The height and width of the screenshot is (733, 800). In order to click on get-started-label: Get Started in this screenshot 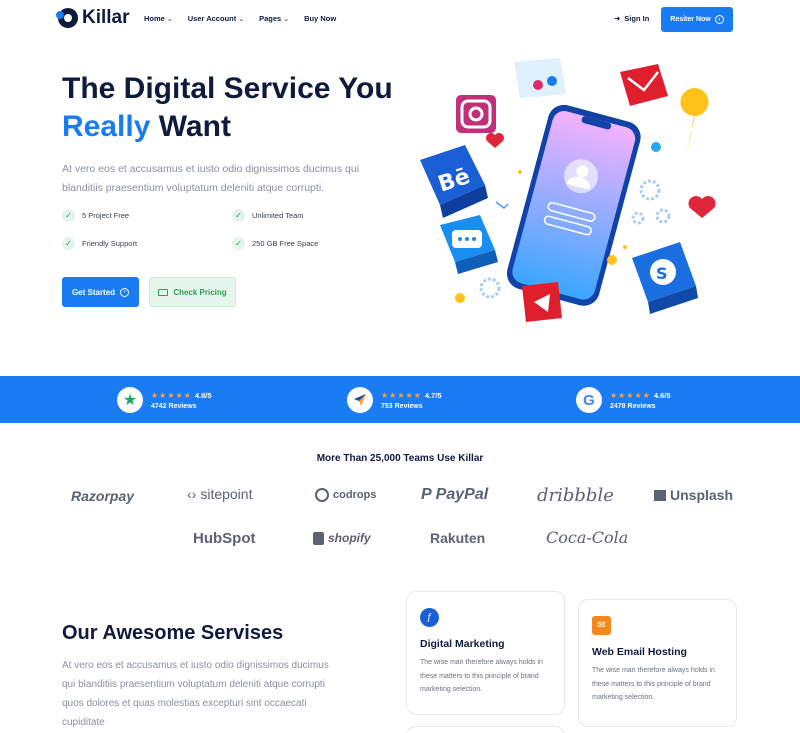, I will do `click(93, 292)`.